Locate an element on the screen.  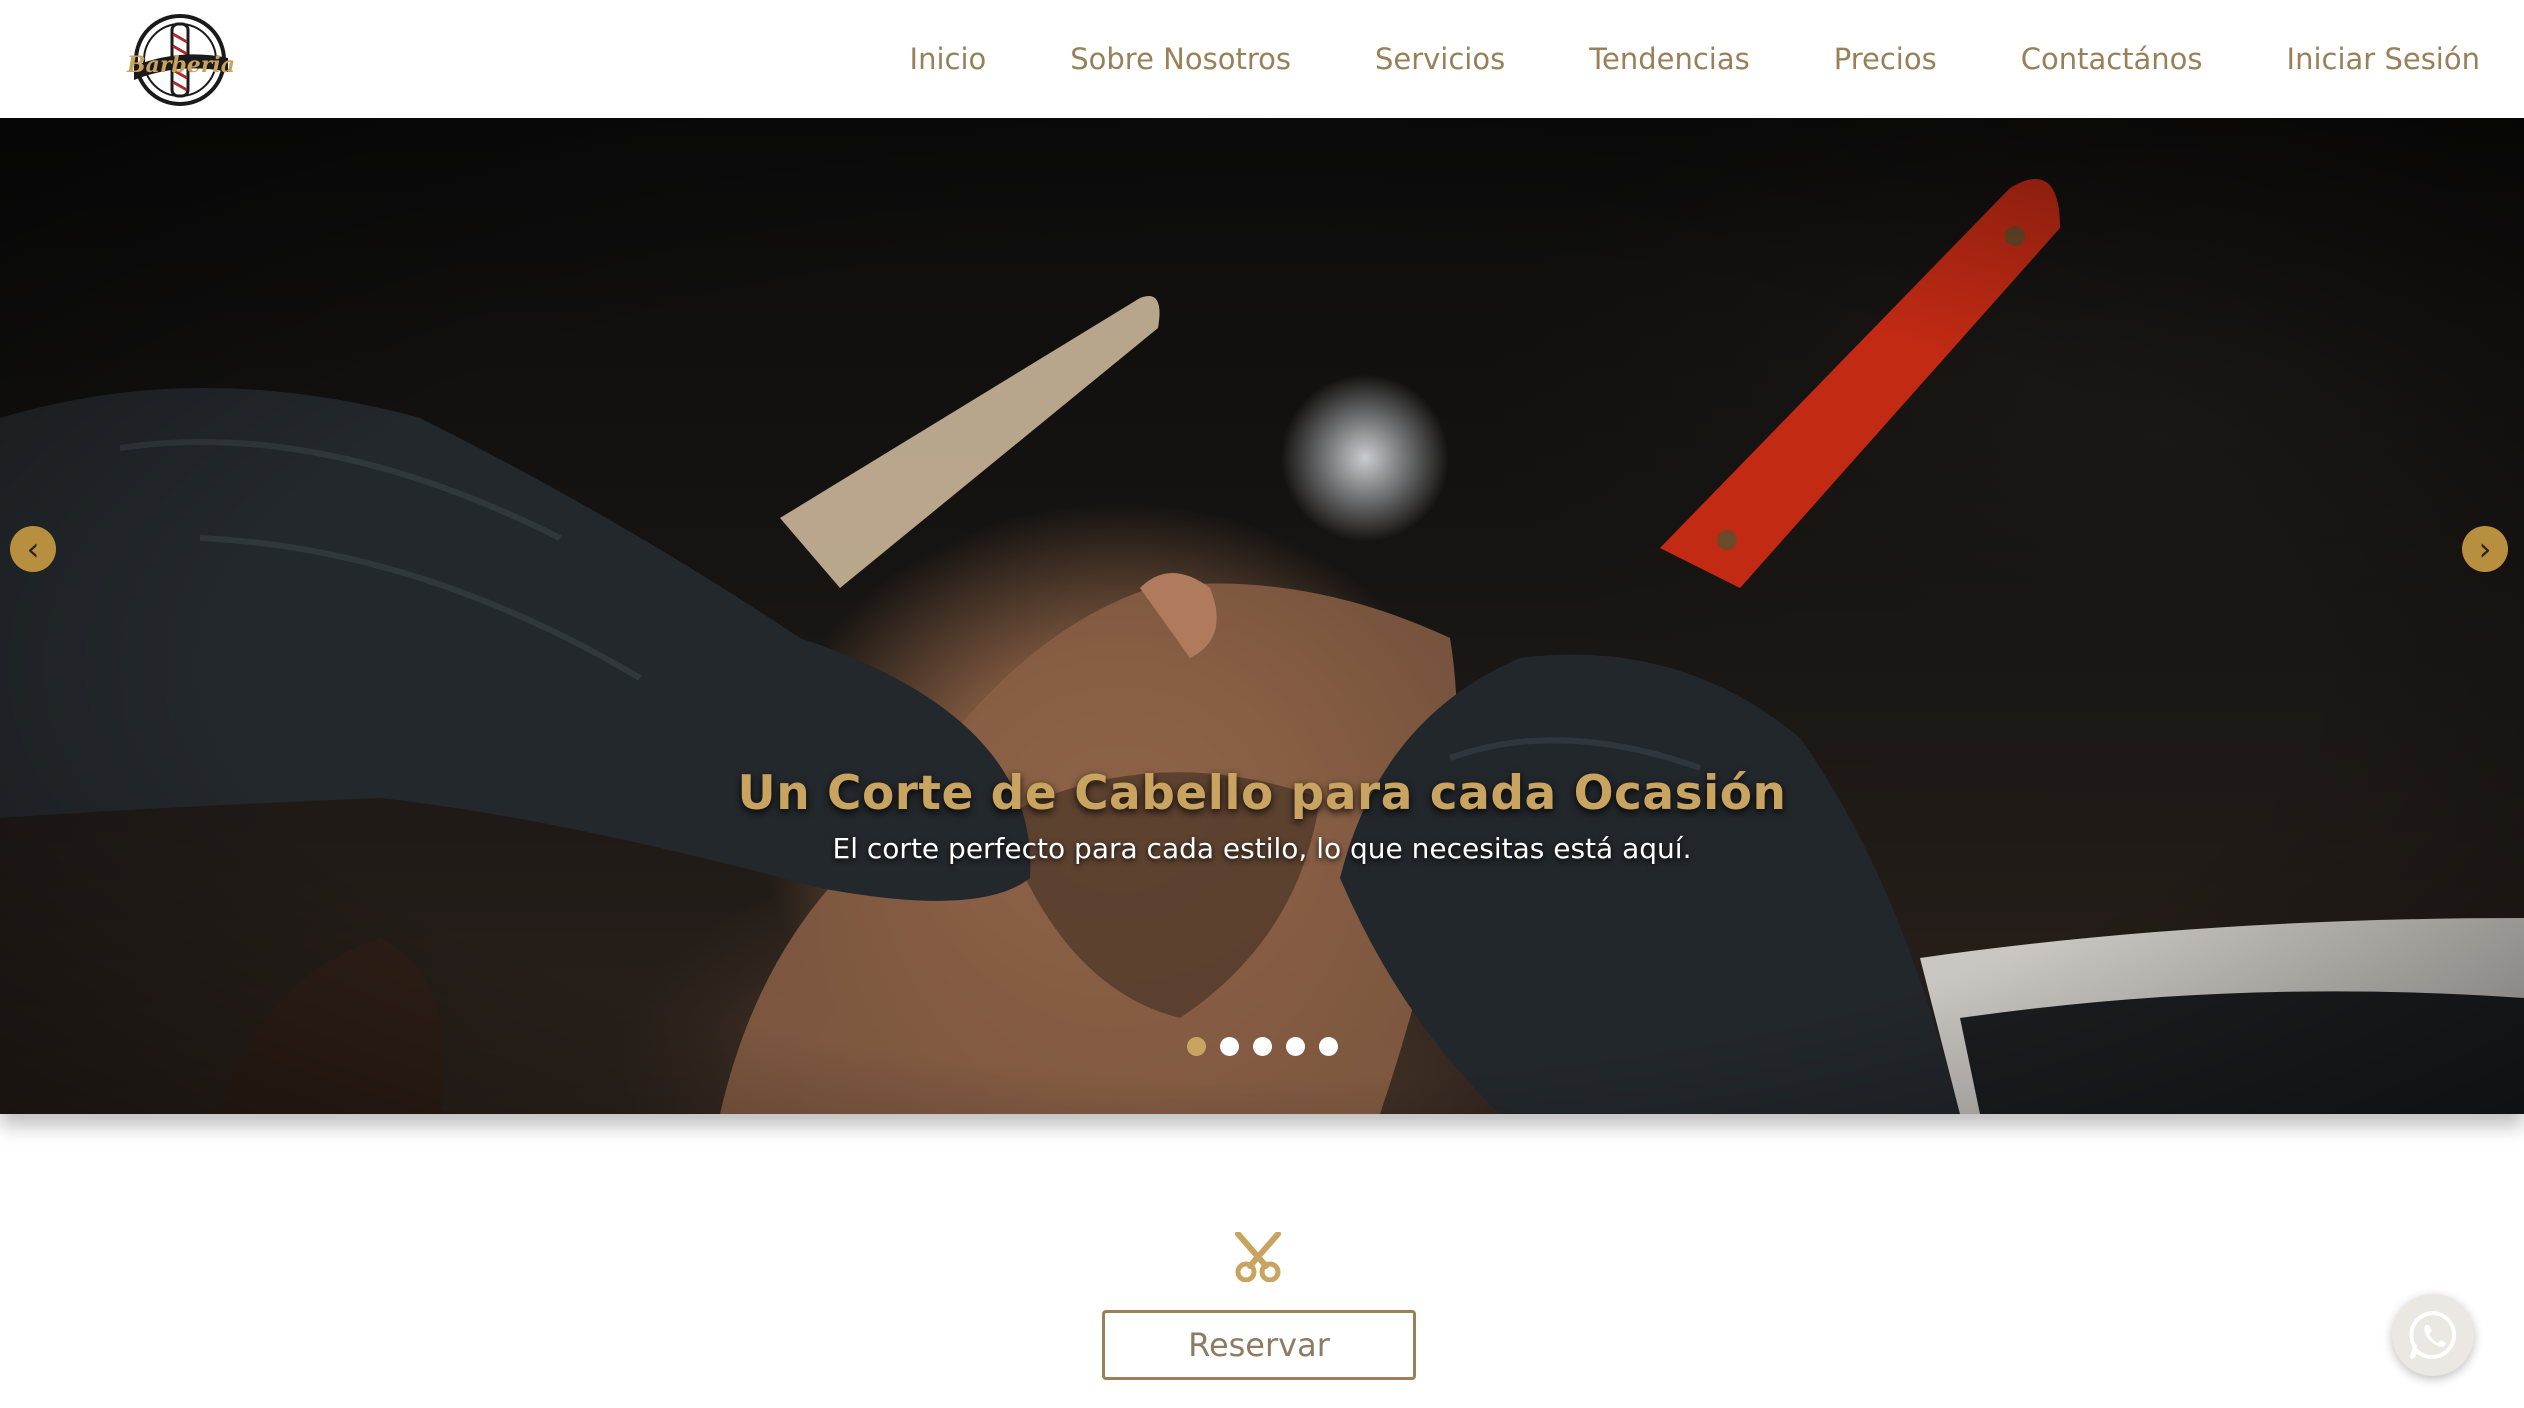
whatsapp-button is located at coordinates (2433, 1335).